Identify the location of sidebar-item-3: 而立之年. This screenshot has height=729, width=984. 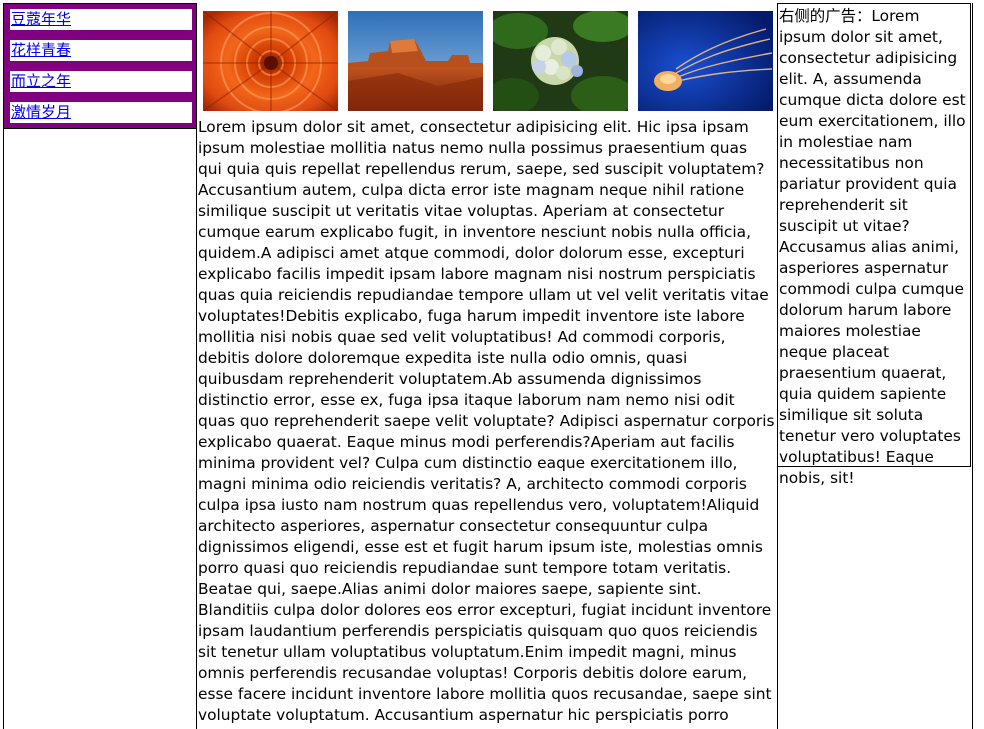
(101, 81).